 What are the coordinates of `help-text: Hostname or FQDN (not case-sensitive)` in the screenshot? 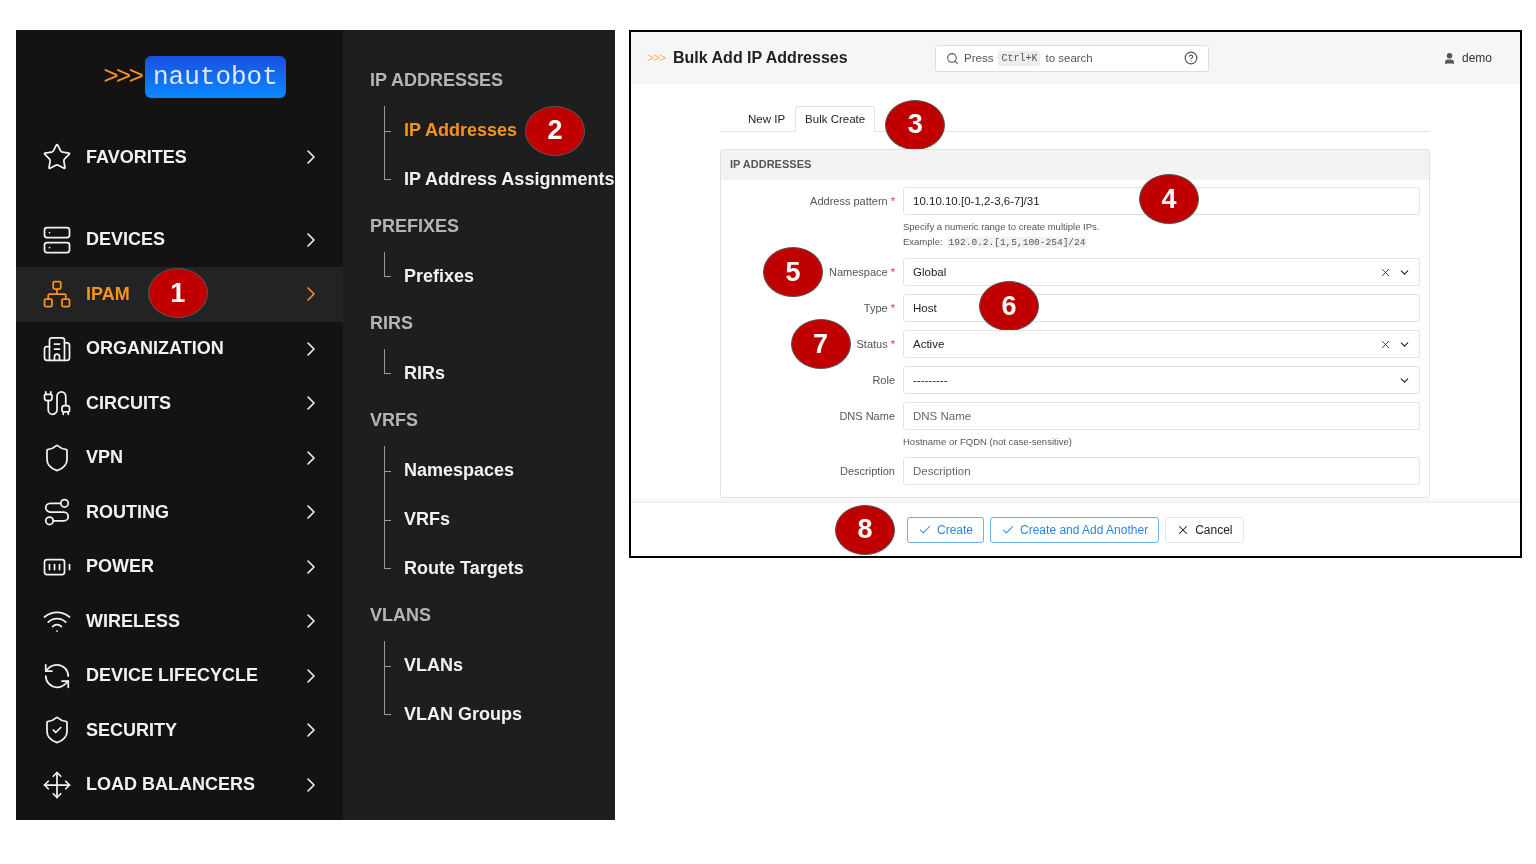 It's located at (988, 442).